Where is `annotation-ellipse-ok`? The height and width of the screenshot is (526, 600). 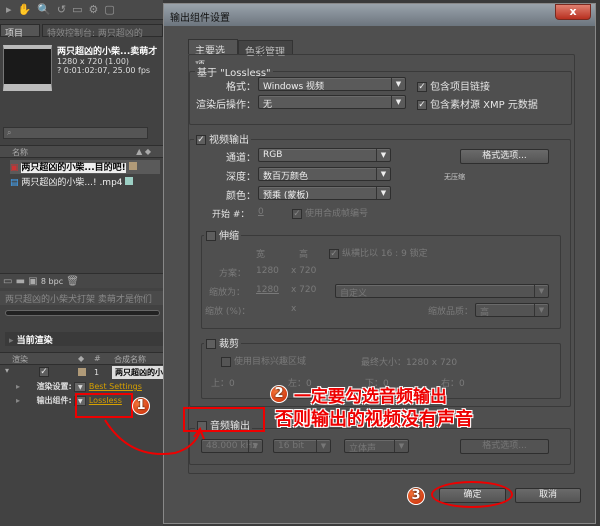
annotation-ellipse-ok is located at coordinates (472, 494).